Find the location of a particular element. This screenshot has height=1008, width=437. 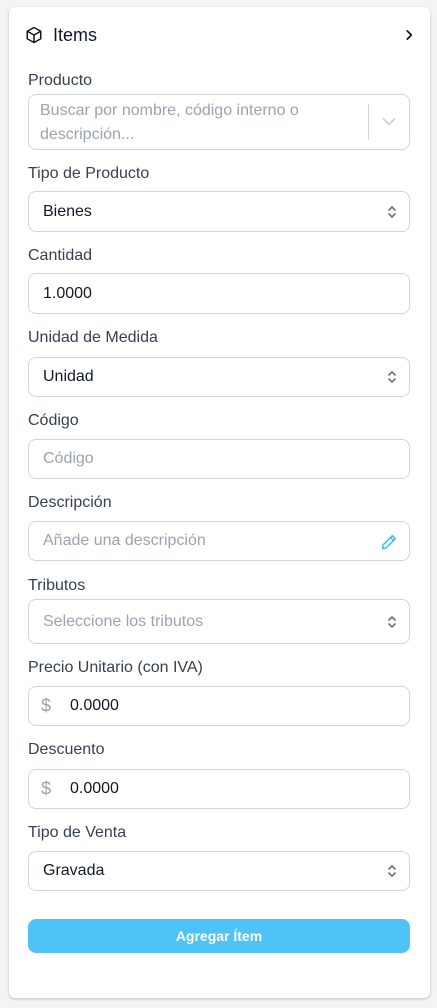

producto-label: Producto is located at coordinates (60, 80).